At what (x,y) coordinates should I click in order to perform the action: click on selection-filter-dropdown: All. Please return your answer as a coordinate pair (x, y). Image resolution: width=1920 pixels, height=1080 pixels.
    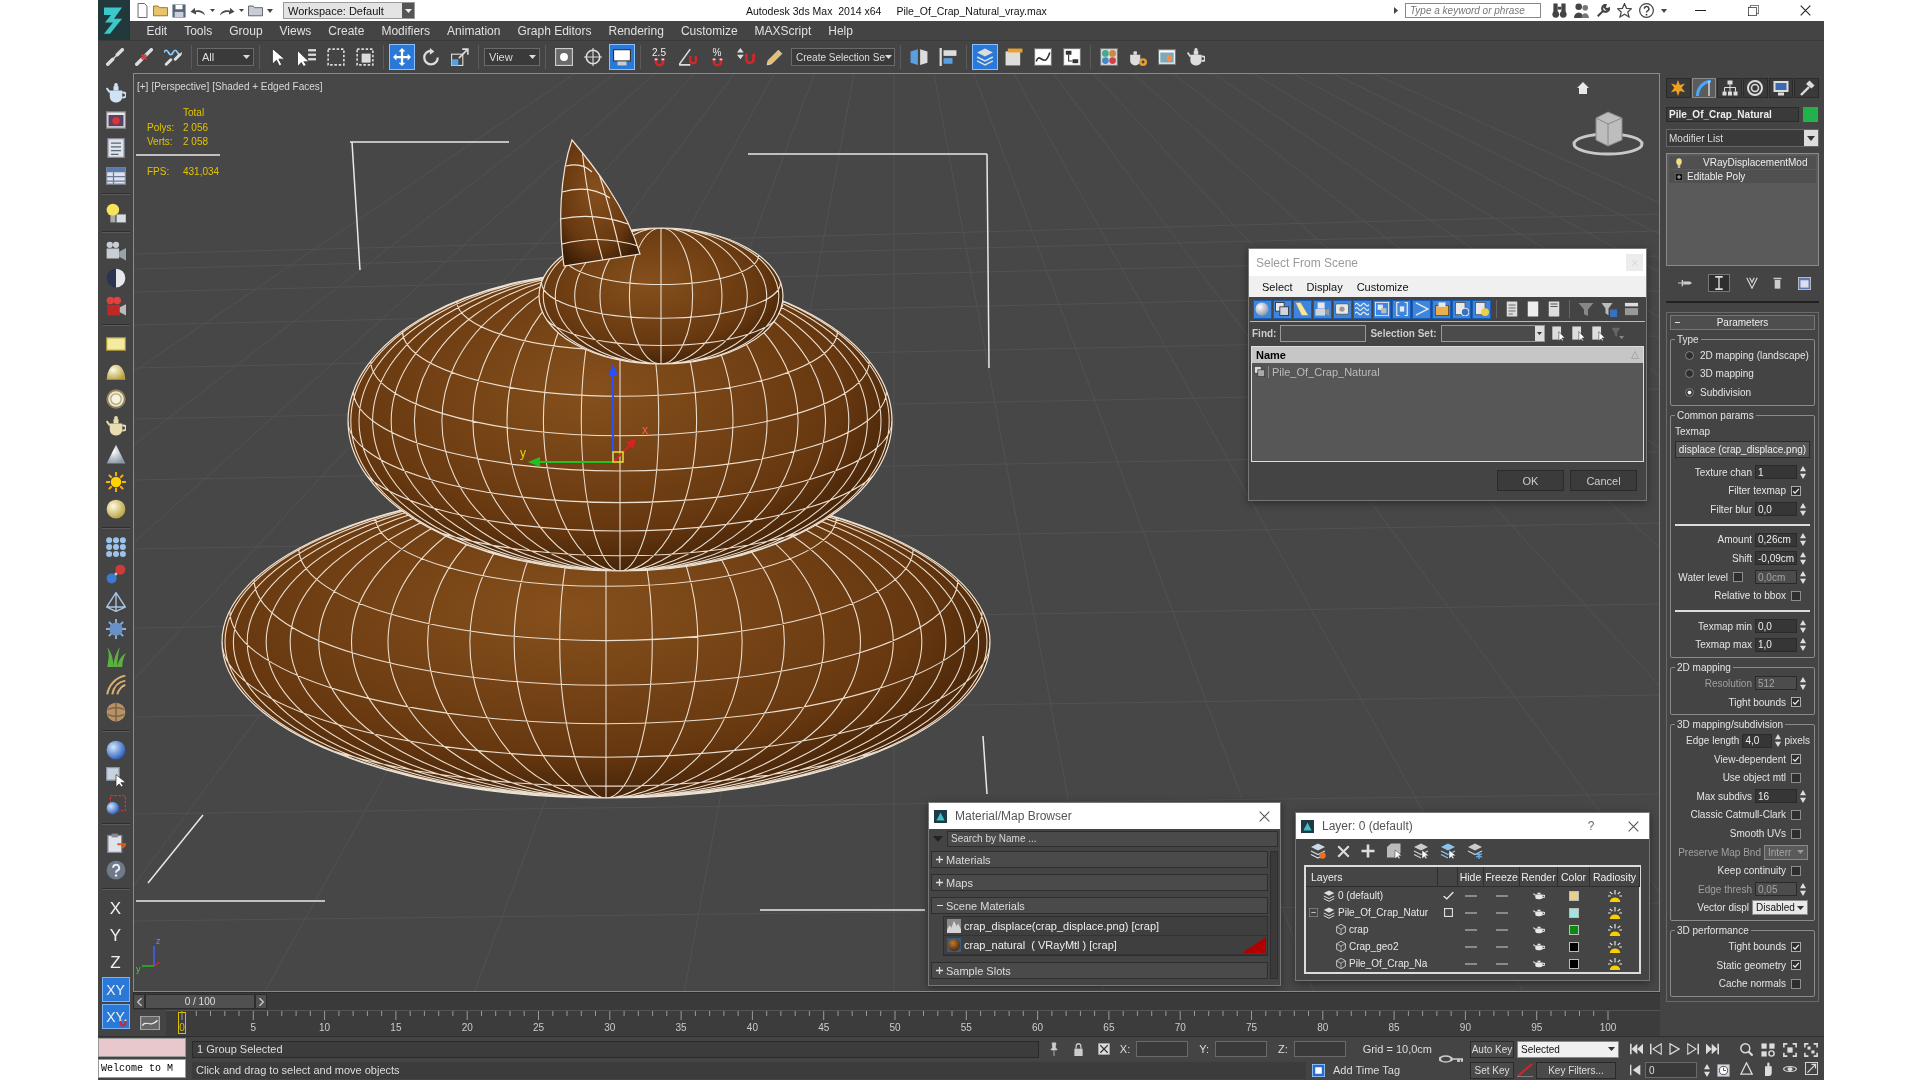
    Looking at the image, I should click on (225, 57).